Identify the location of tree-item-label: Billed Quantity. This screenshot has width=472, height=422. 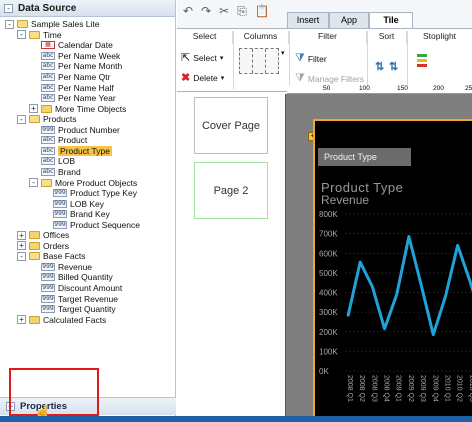
(85, 277).